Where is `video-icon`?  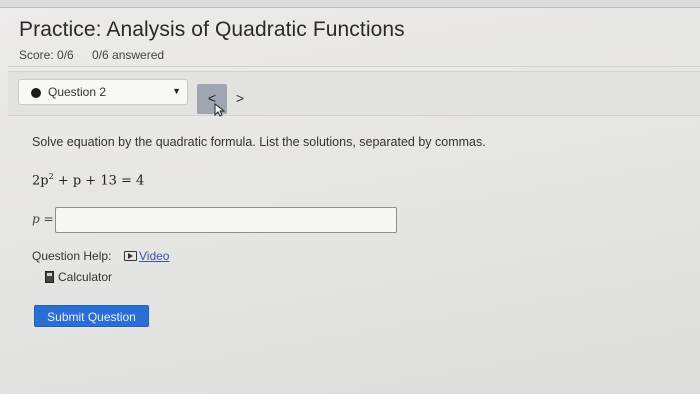 video-icon is located at coordinates (130, 256).